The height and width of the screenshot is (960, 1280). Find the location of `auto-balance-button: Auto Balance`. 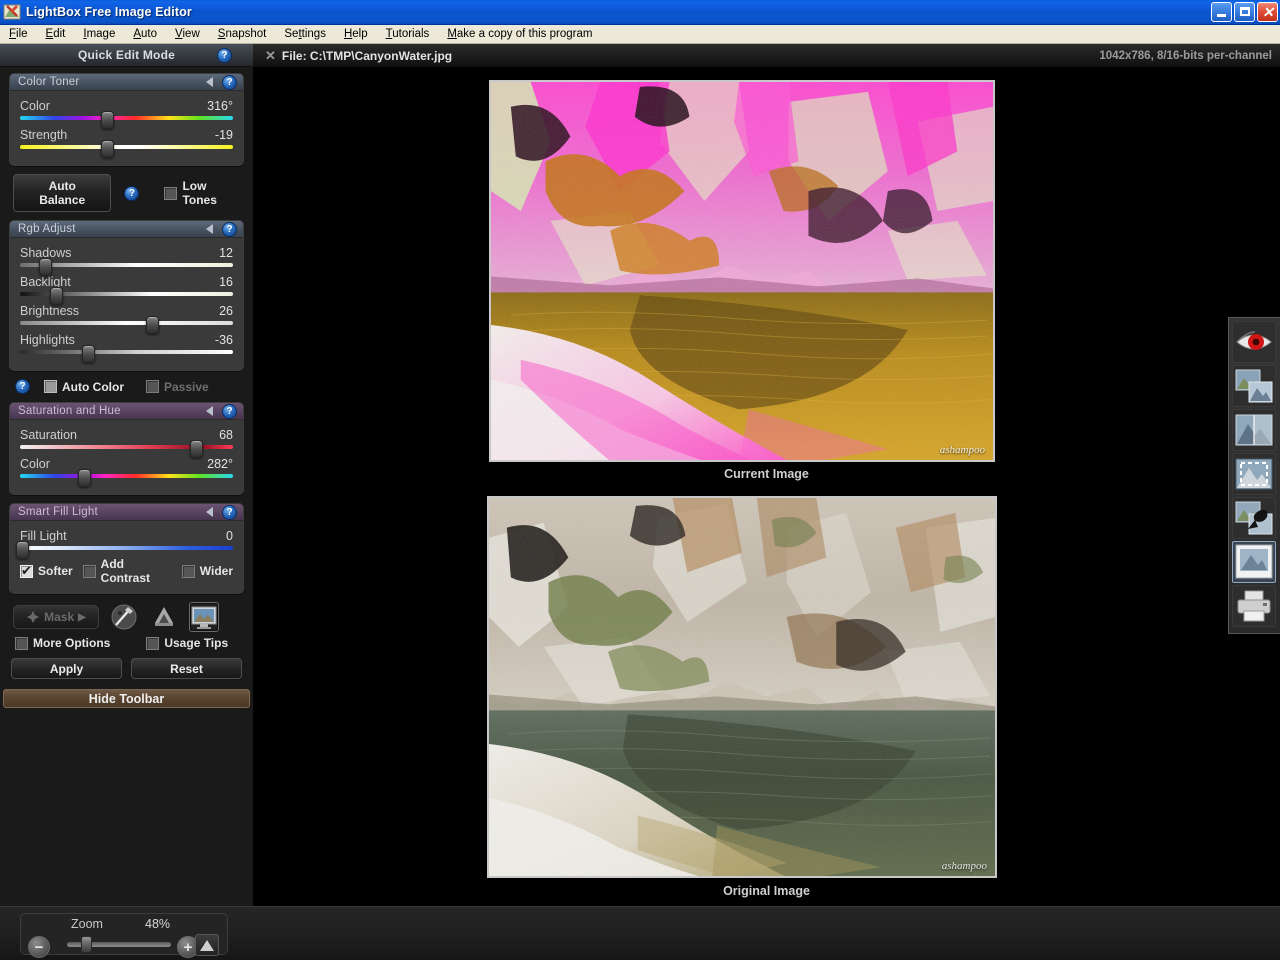

auto-balance-button: Auto Balance is located at coordinates (62, 193).